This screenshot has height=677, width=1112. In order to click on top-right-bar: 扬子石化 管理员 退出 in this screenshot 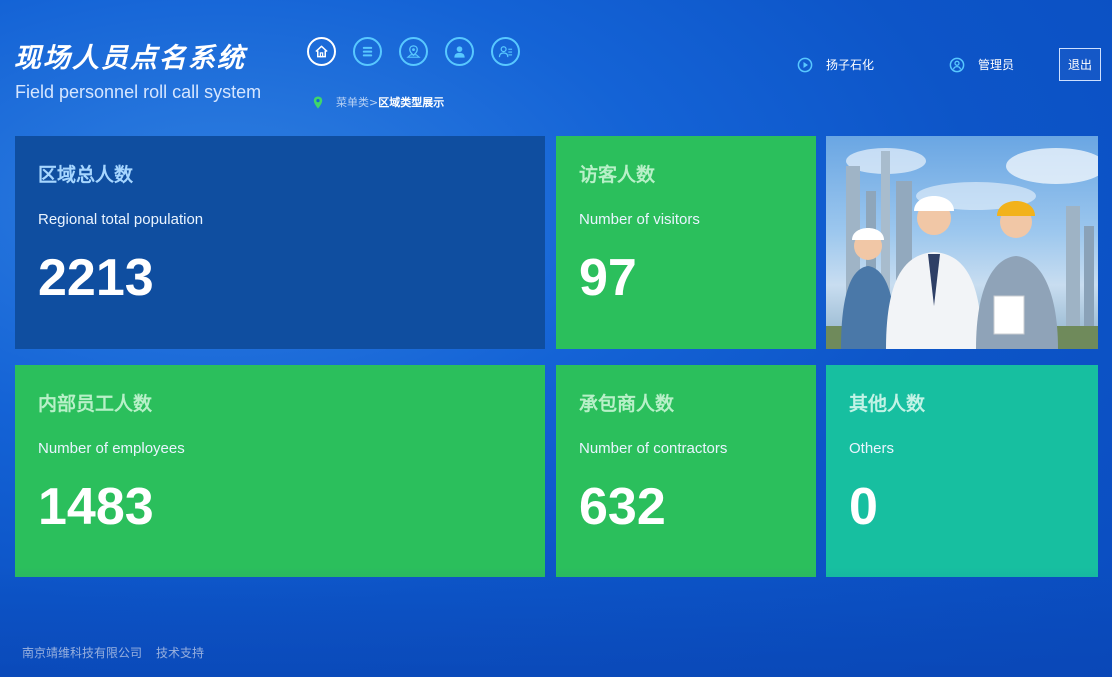, I will do `click(949, 64)`.